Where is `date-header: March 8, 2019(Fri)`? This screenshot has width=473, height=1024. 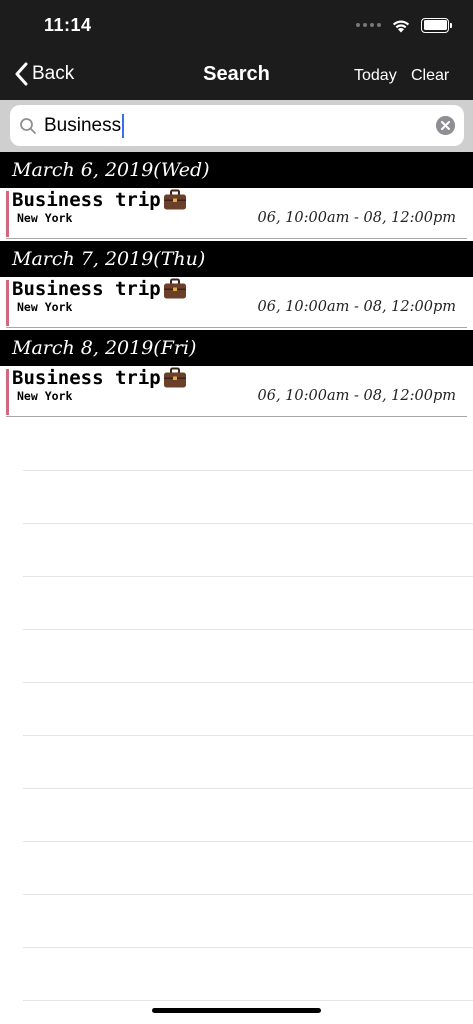
date-header: March 8, 2019(Fri) is located at coordinates (236, 348).